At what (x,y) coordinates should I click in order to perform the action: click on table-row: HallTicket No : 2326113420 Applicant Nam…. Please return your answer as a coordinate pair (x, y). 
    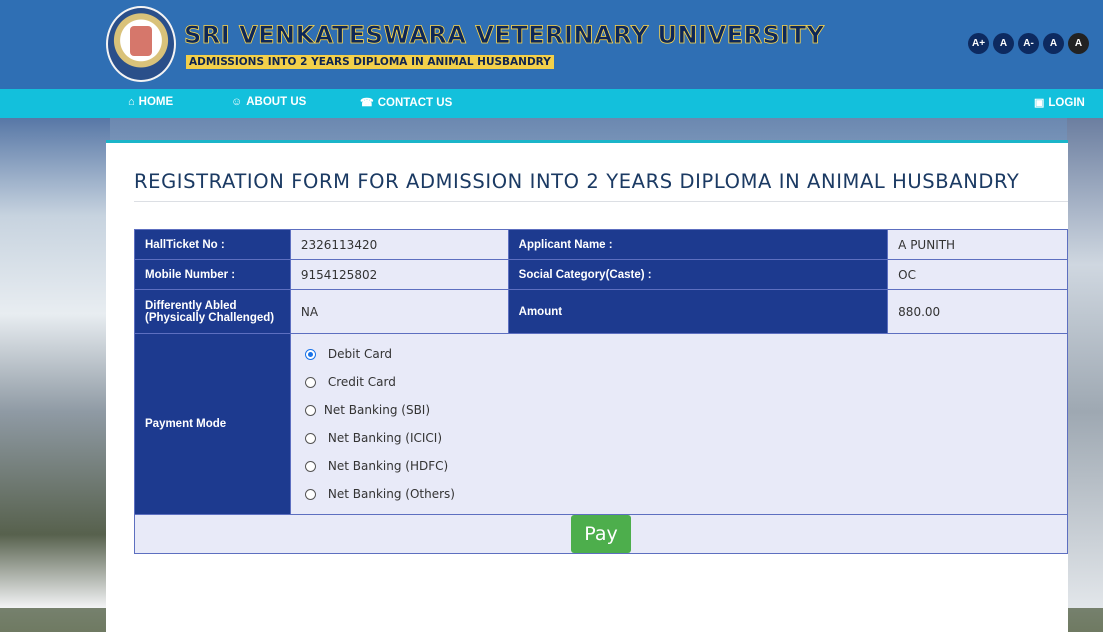
    Looking at the image, I should click on (601, 244).